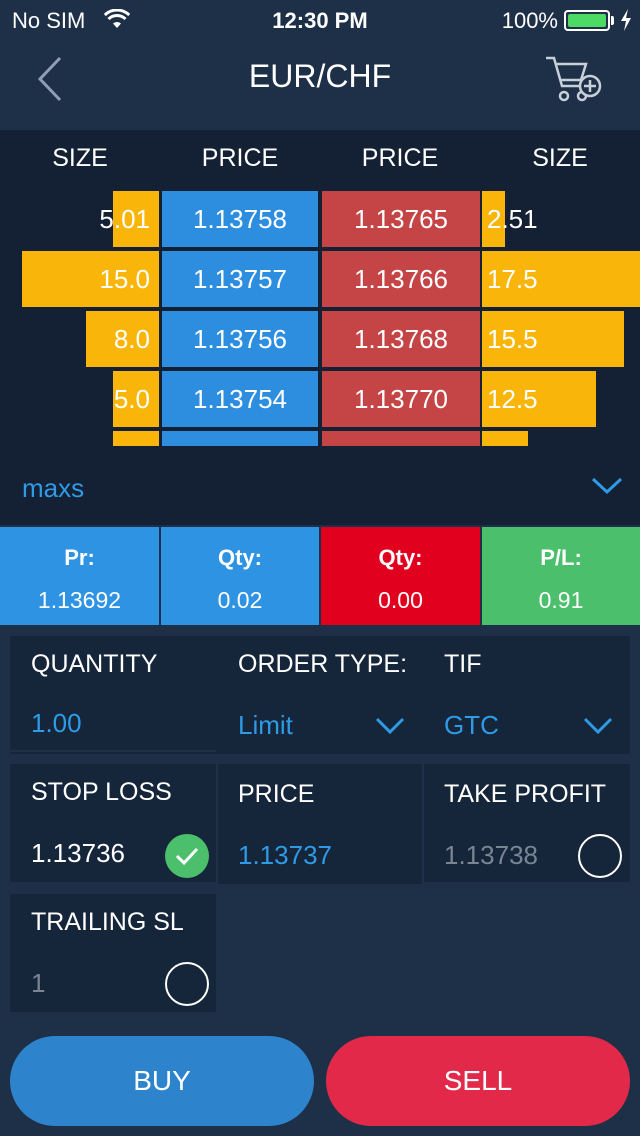 The height and width of the screenshot is (1136, 640). I want to click on order-book-row-partial, so click(320, 438).